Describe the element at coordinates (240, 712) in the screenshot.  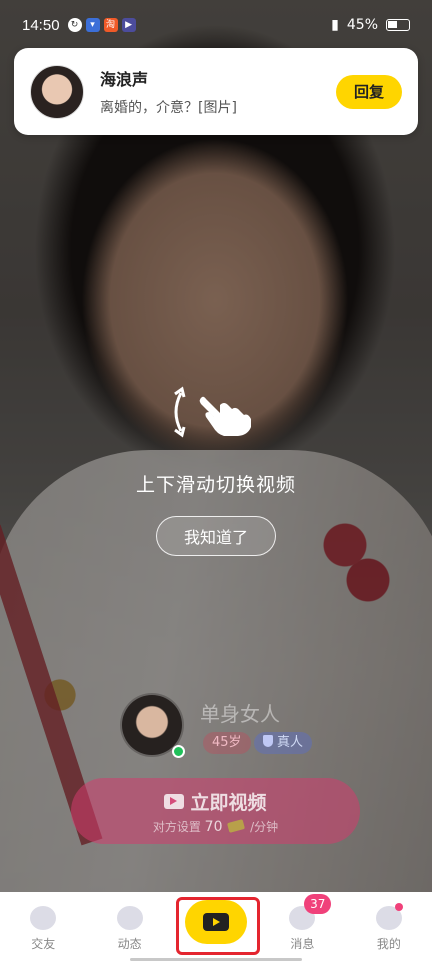
I see `host-name: 单身女人` at that location.